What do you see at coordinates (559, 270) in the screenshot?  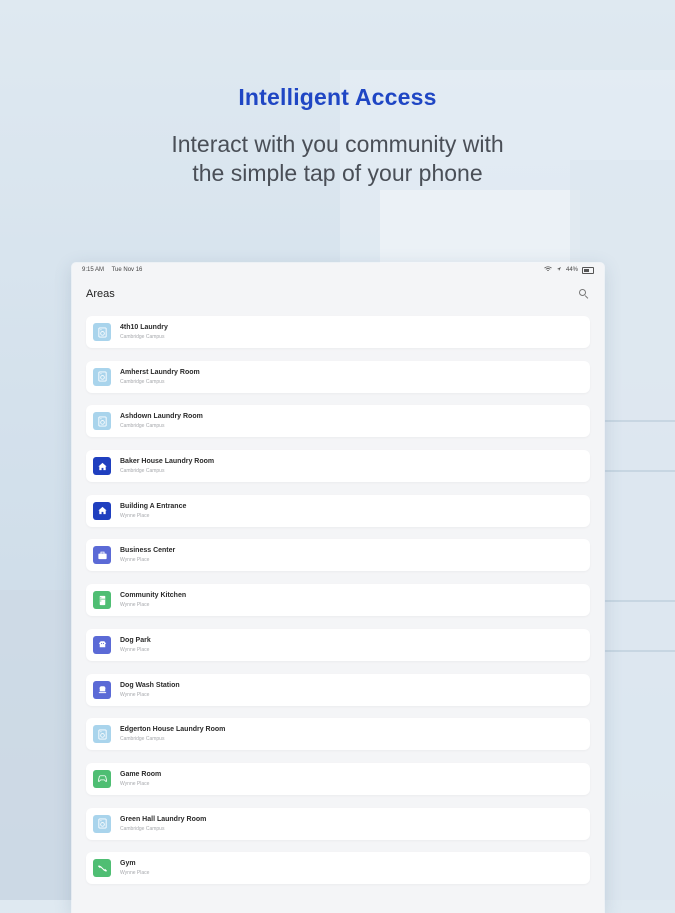 I see `location-icon` at bounding box center [559, 270].